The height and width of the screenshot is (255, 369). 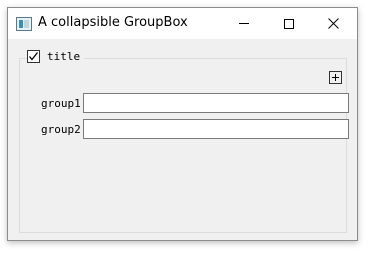 I want to click on checkmark-icon, so click(x=34, y=56).